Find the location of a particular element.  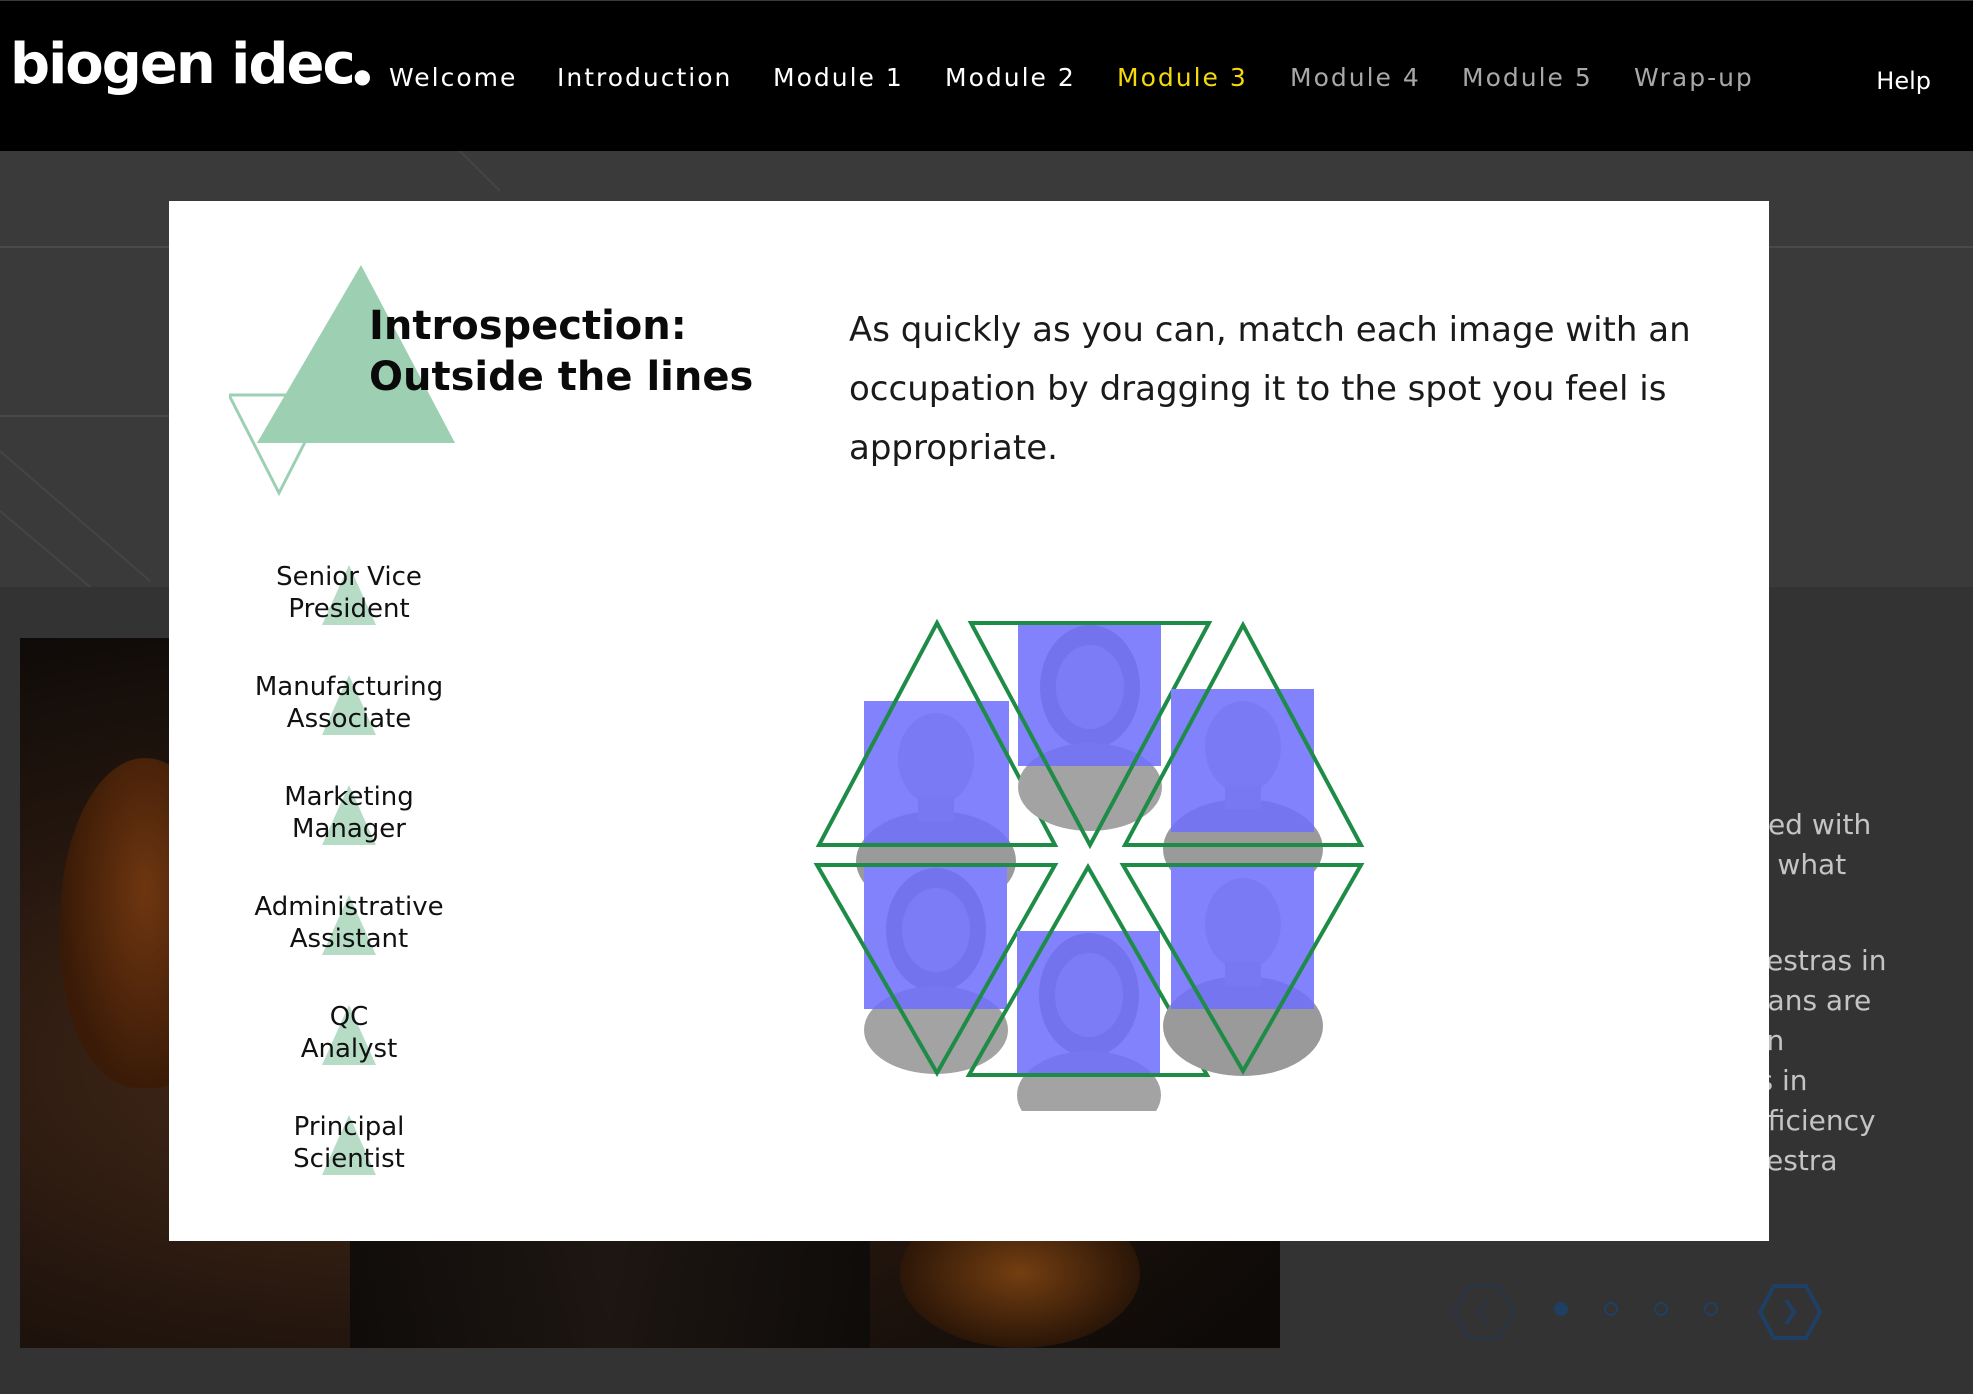

occupation-administrative-assistant: Administrative Assistant is located at coordinates (349, 931).